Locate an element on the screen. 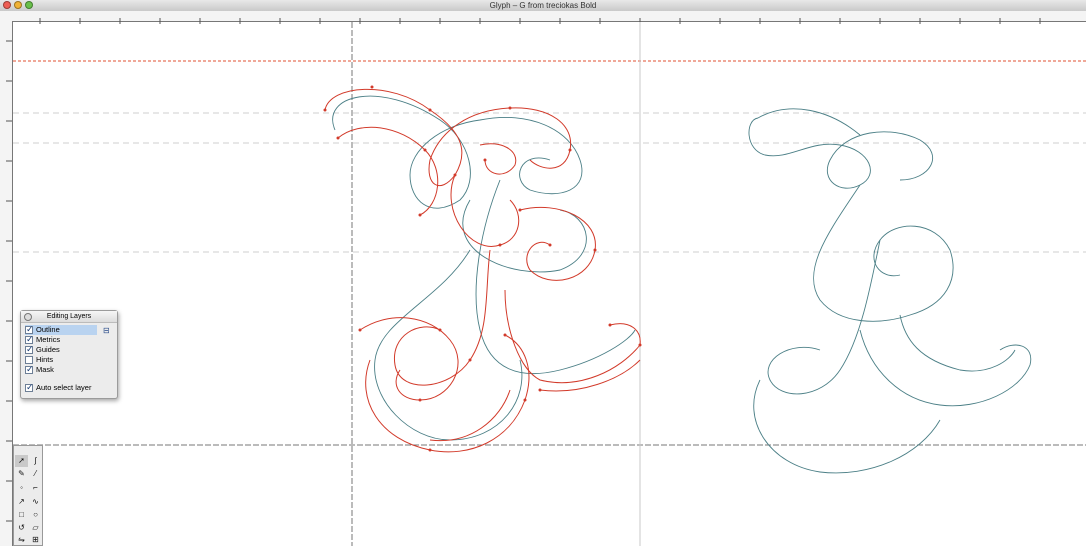 The image size is (1086, 551). horizontal-ruler is located at coordinates (543, 17).